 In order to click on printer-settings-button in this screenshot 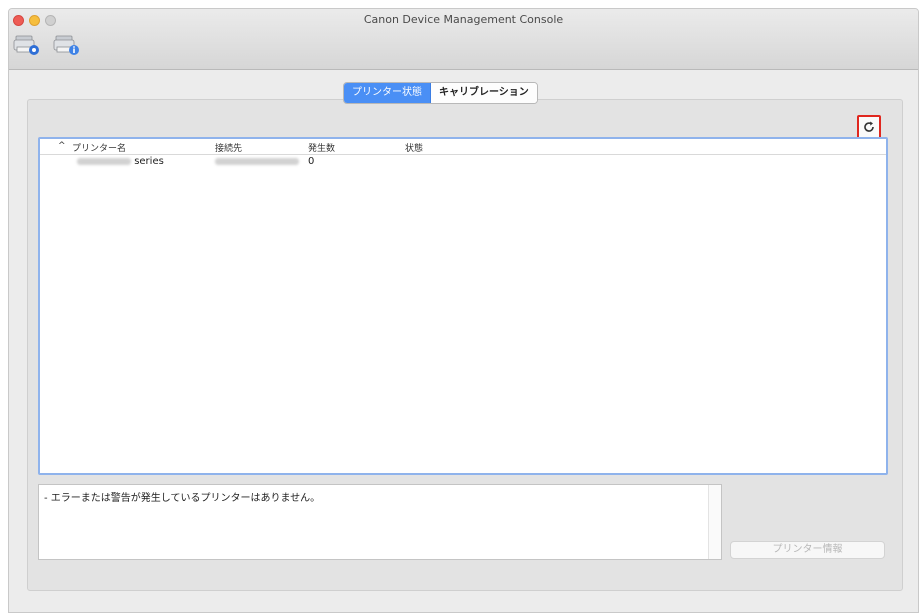, I will do `click(28, 45)`.